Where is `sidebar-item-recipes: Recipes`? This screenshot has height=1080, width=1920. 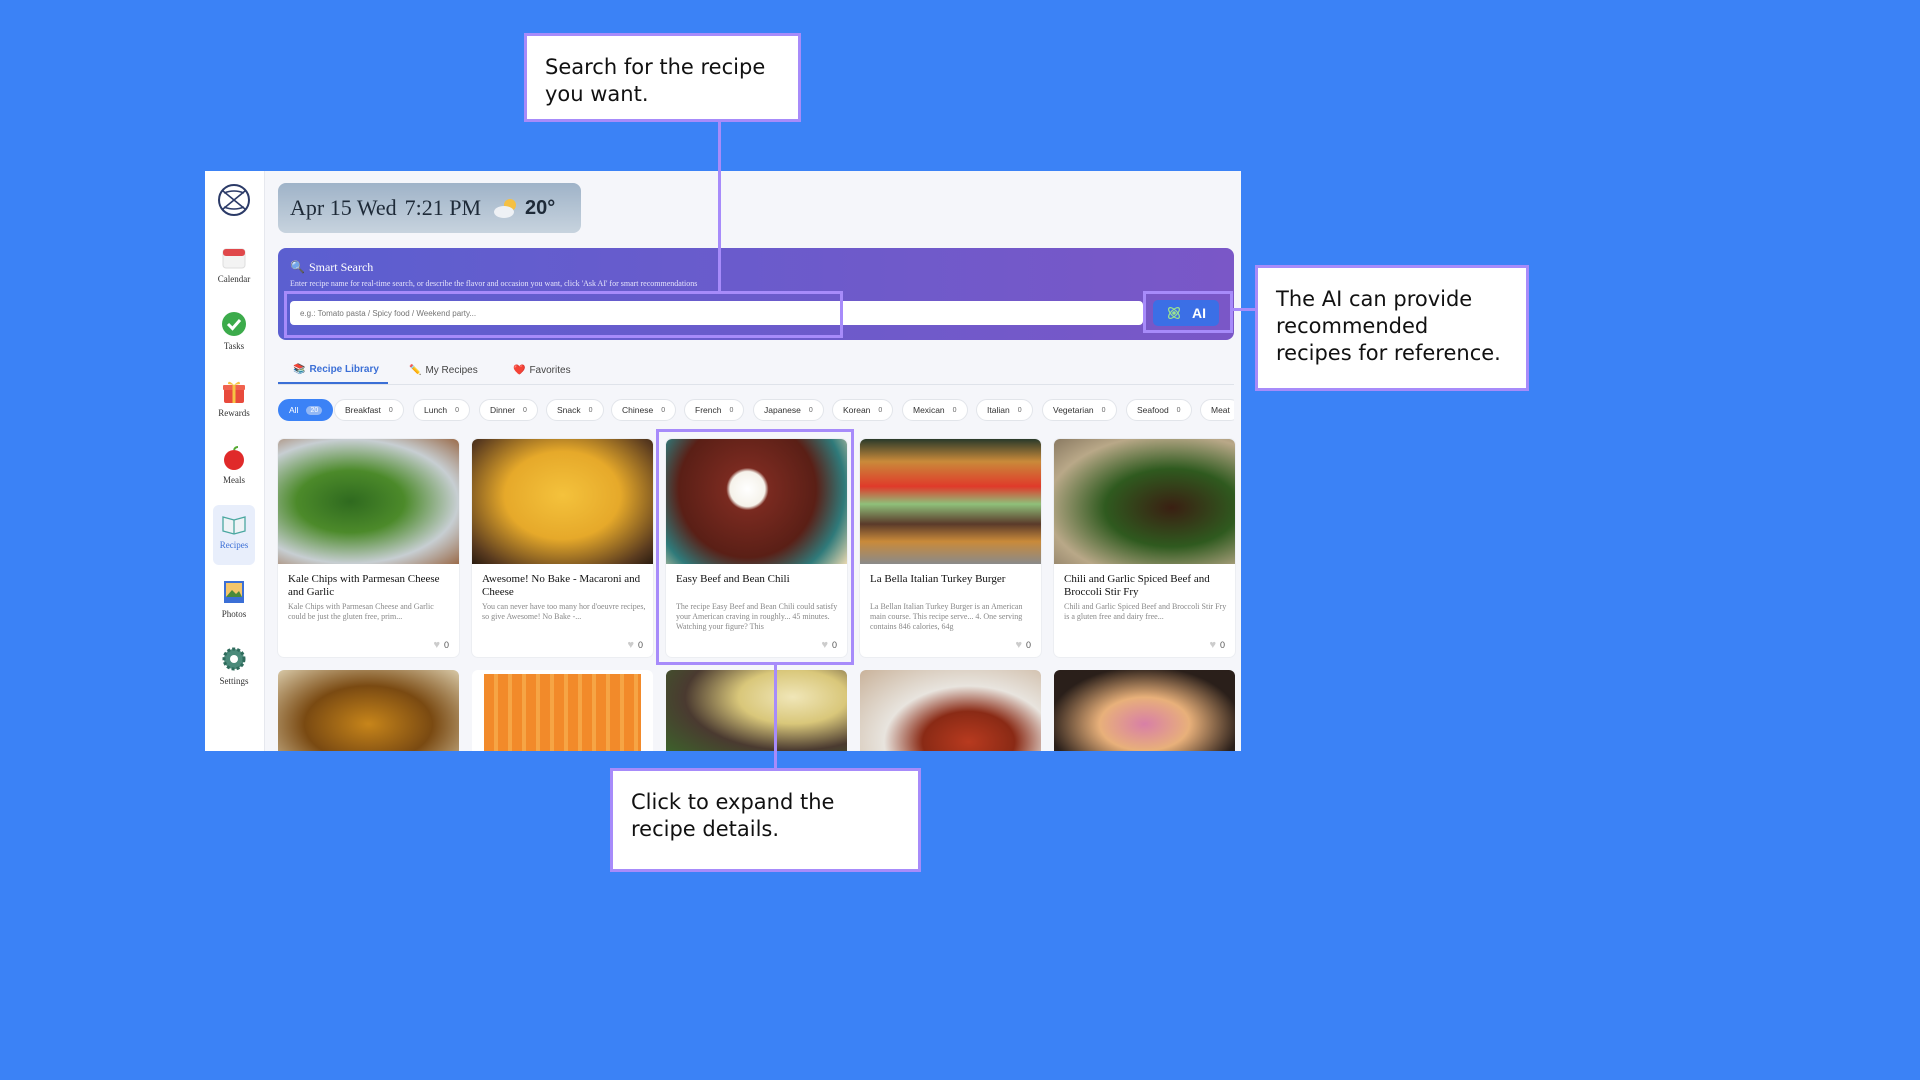 sidebar-item-recipes: Recipes is located at coordinates (234, 535).